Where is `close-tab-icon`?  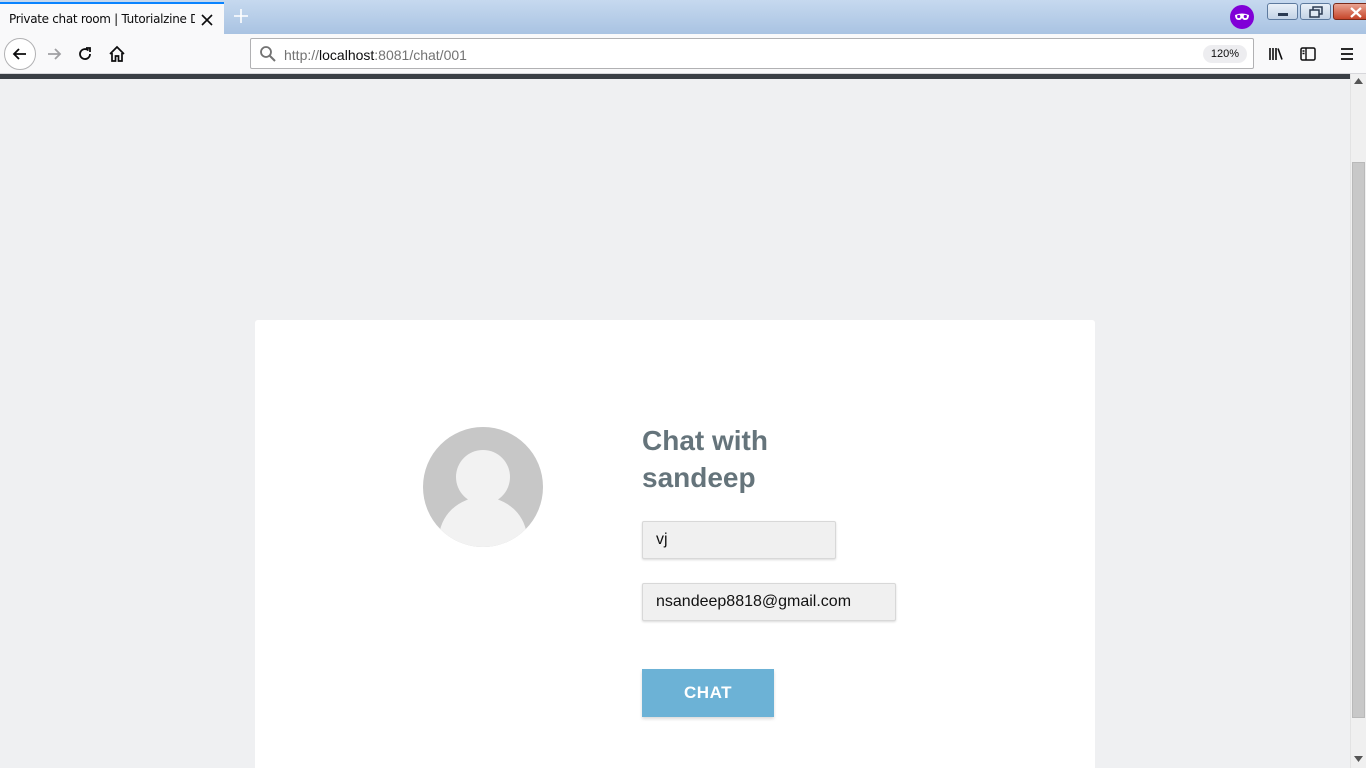 close-tab-icon is located at coordinates (207, 20).